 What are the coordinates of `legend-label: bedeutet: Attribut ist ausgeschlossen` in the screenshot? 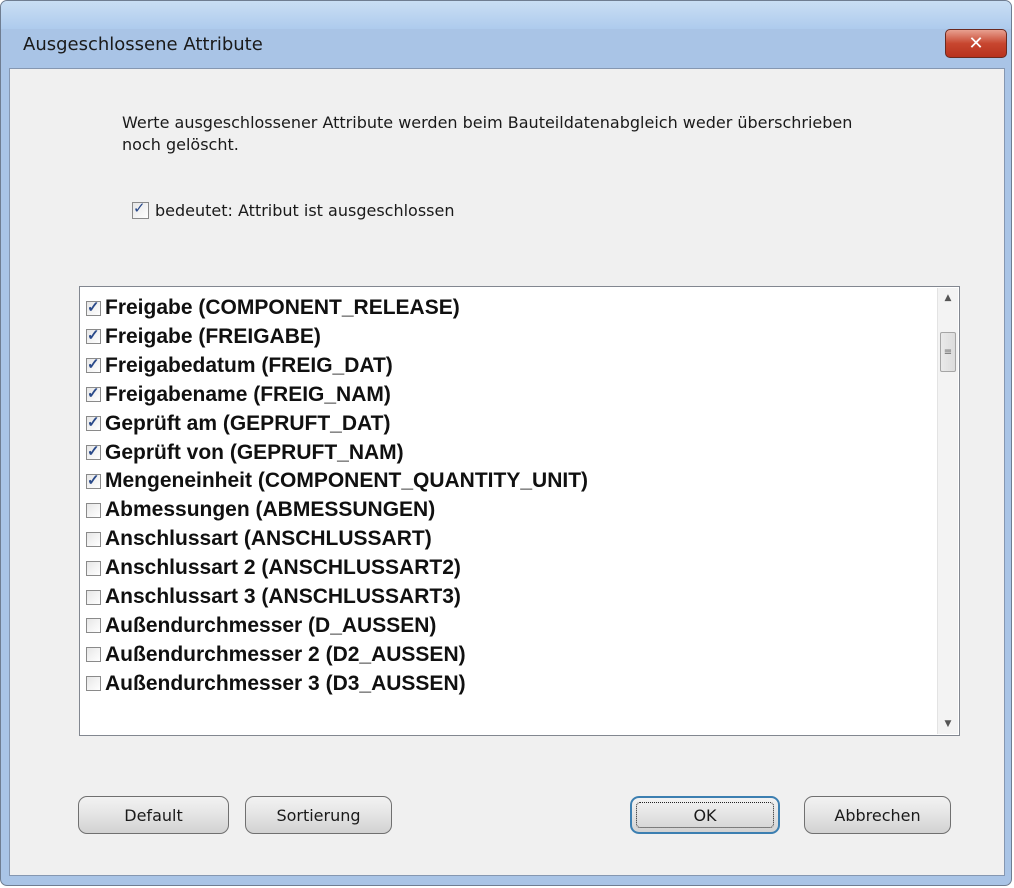 It's located at (305, 210).